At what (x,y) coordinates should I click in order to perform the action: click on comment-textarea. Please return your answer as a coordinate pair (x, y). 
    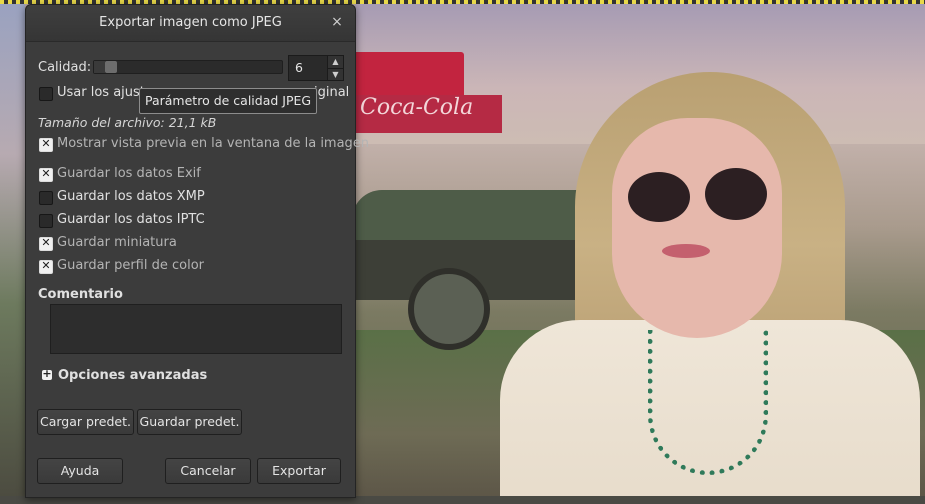
    Looking at the image, I should click on (196, 329).